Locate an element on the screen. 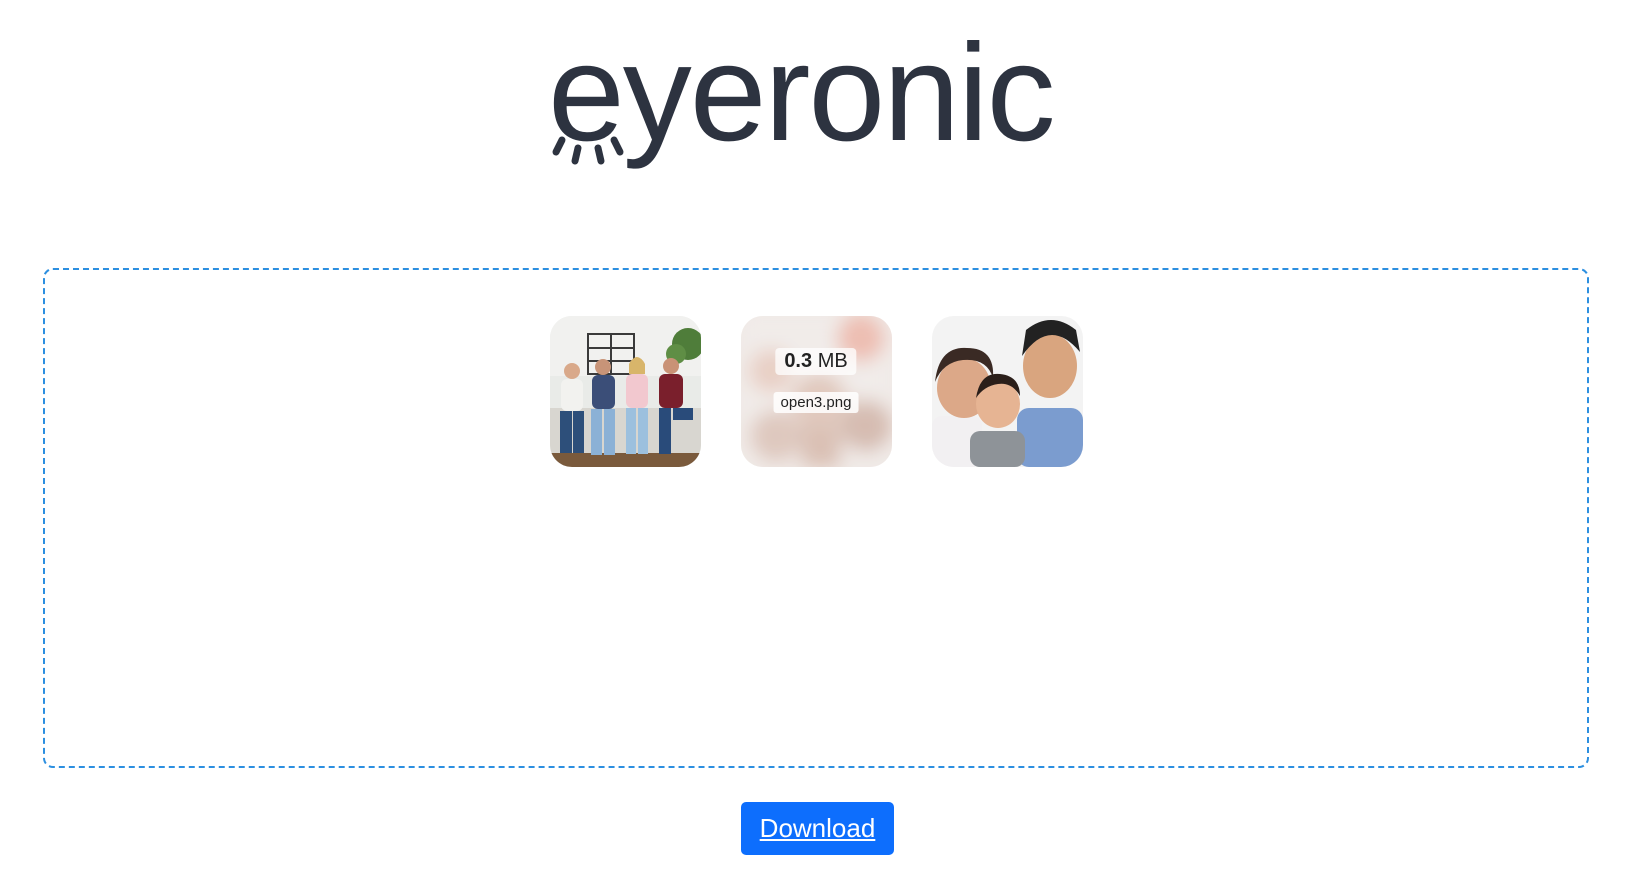 The width and height of the screenshot is (1636, 884). photo-grandparents-with-child is located at coordinates (1007, 391).